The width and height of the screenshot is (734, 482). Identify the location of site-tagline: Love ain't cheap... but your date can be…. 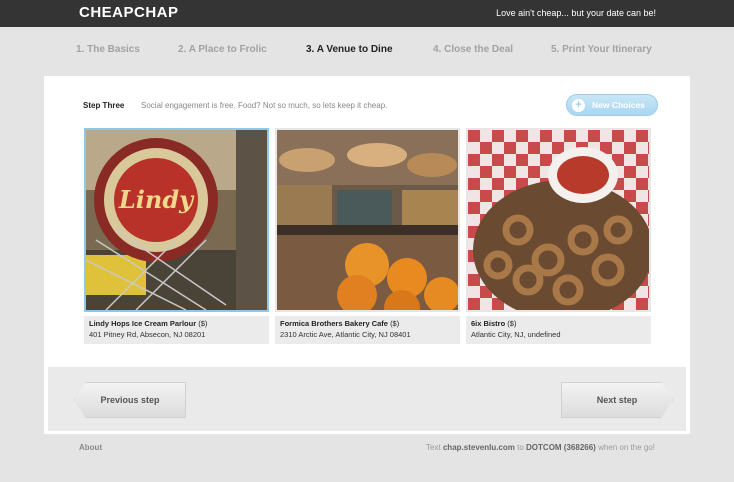
(576, 13).